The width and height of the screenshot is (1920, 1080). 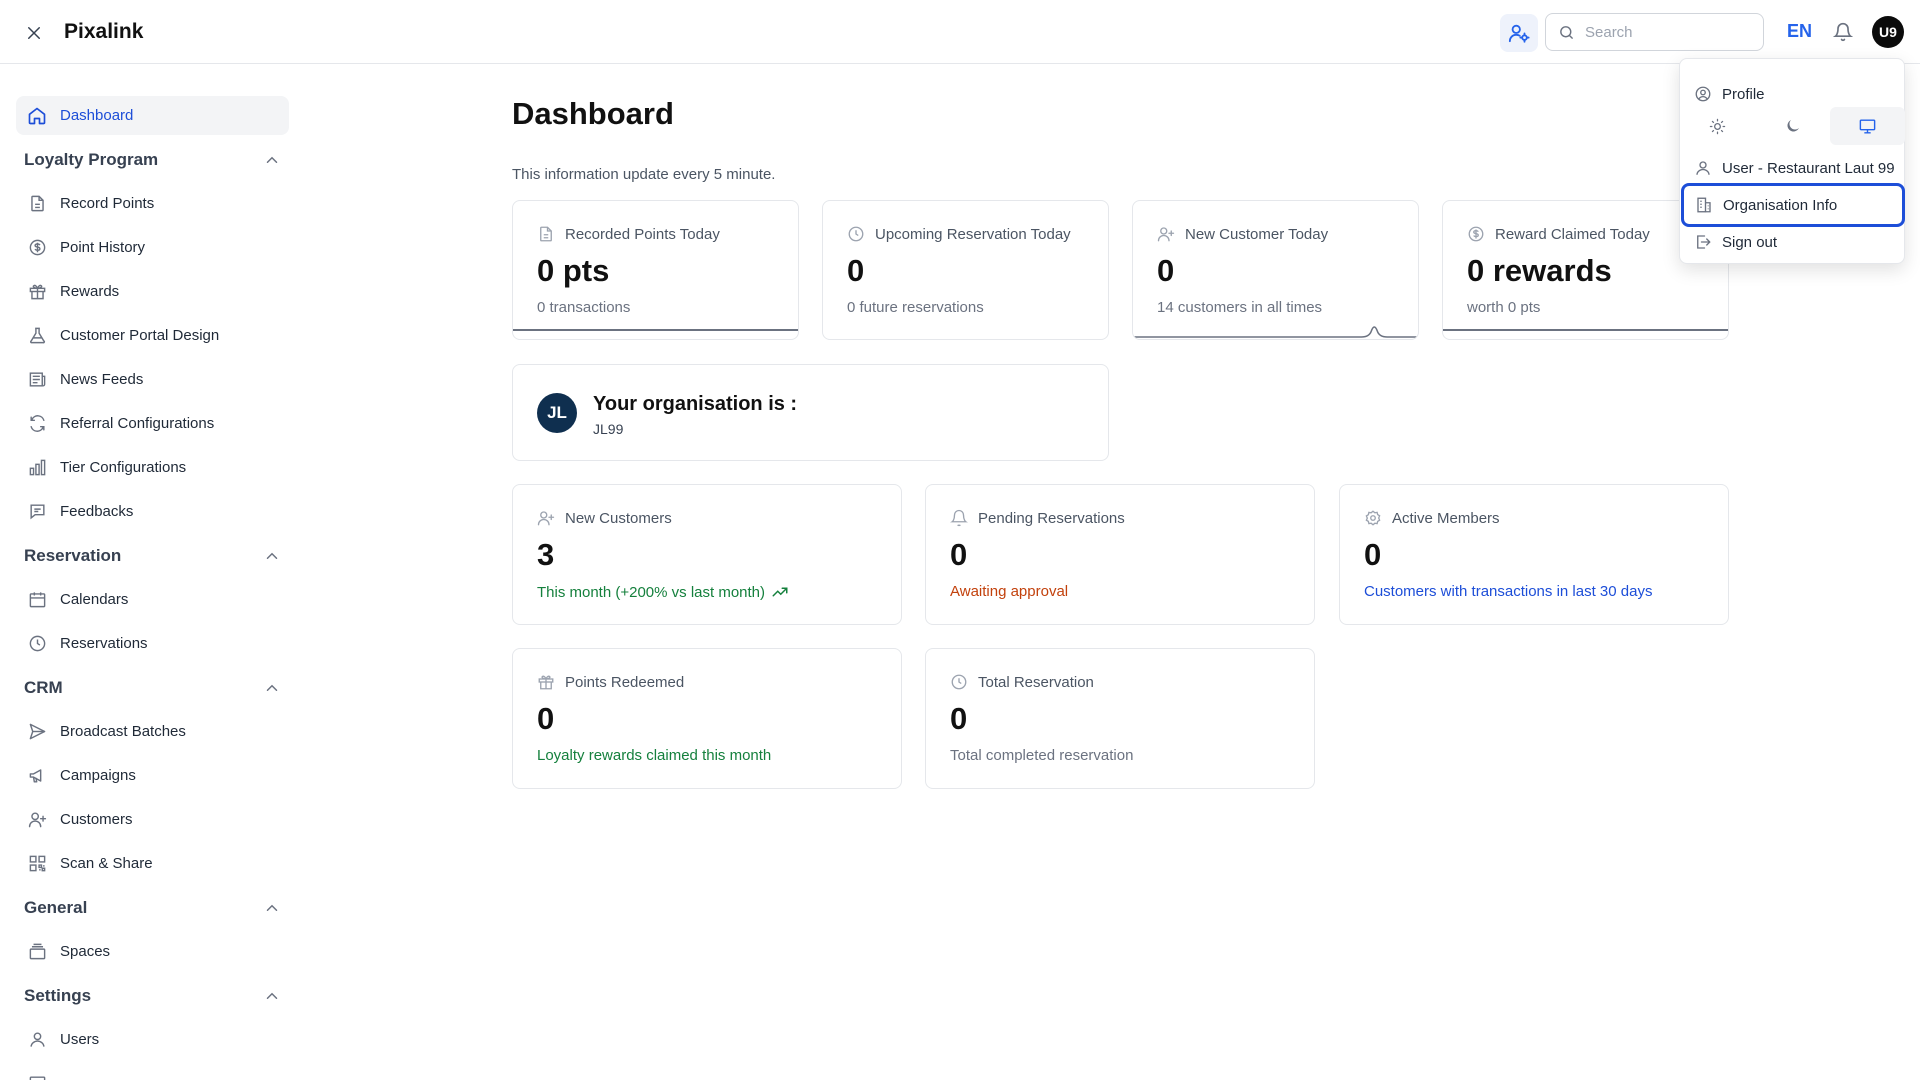 What do you see at coordinates (152, 160) in the screenshot?
I see `section-loyalty-program: Loyalty Program` at bounding box center [152, 160].